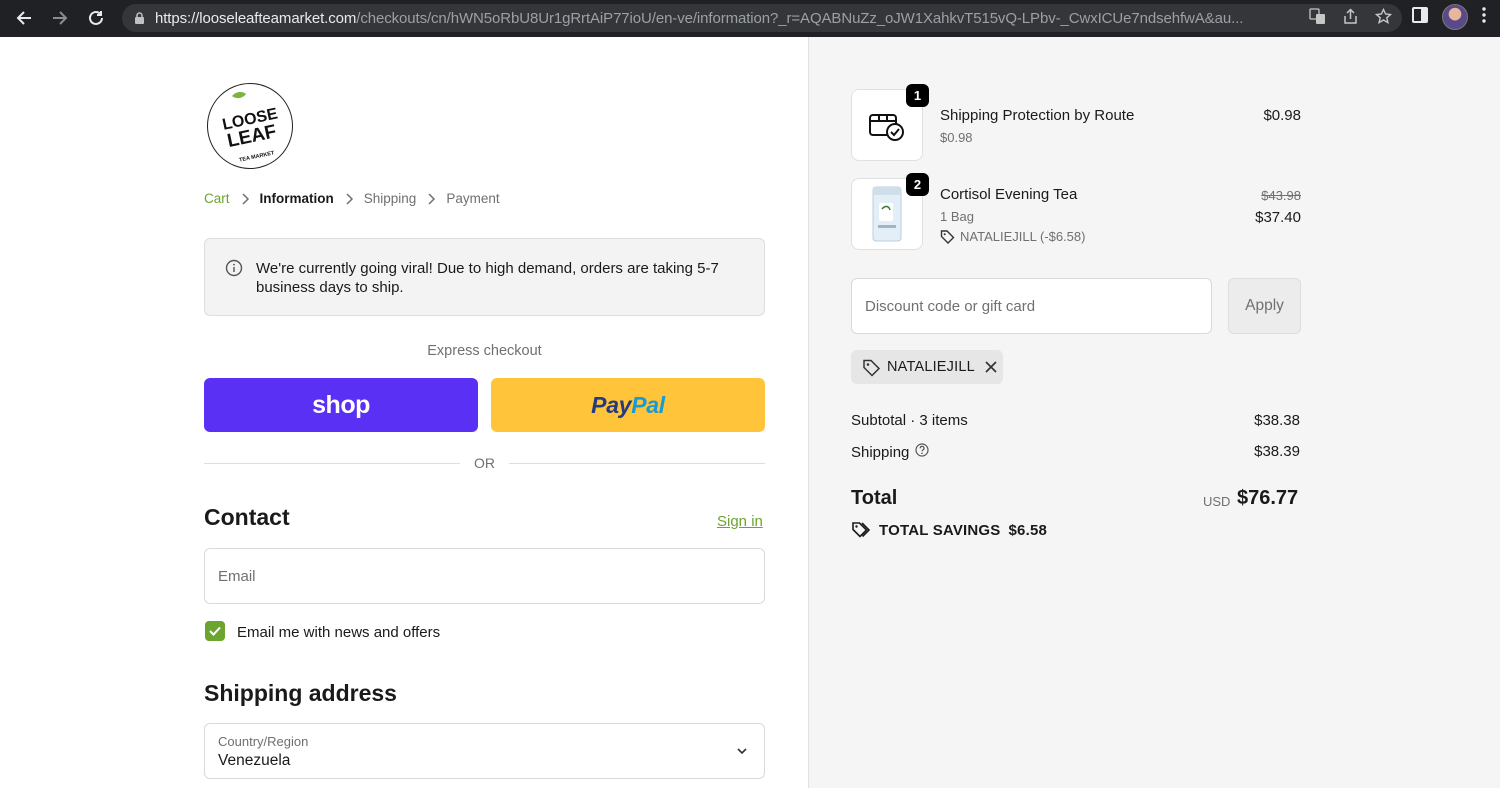  Describe the element at coordinates (917, 95) in the screenshot. I see `item-quantity-badge: 1` at that location.